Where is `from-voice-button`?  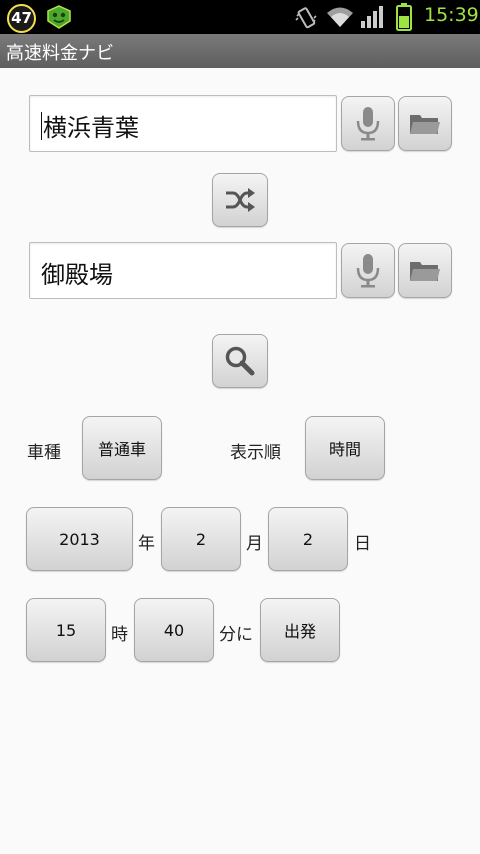
from-voice-button is located at coordinates (368, 123).